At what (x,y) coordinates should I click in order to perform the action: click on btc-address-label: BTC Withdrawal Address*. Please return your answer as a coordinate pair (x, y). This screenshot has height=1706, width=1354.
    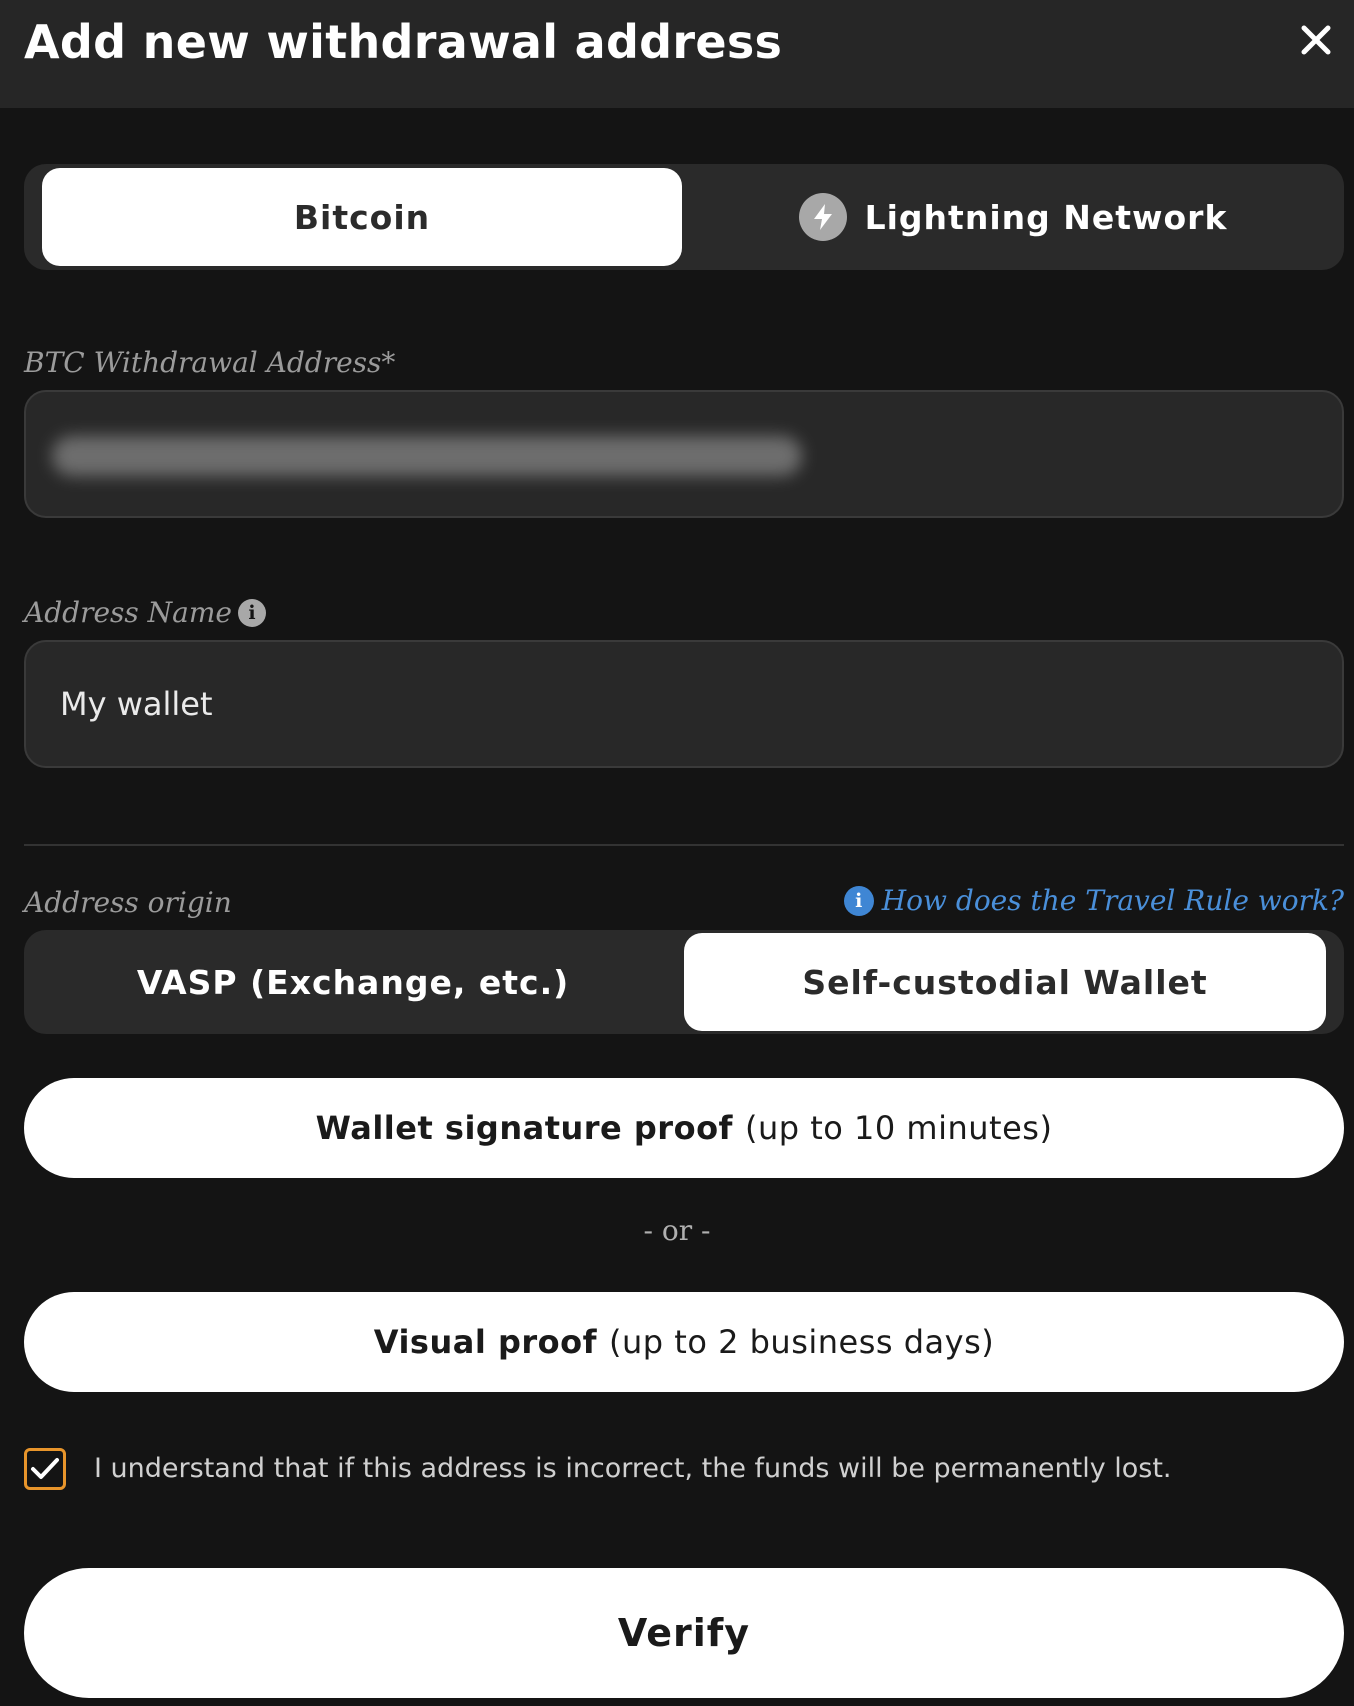
    Looking at the image, I should click on (210, 362).